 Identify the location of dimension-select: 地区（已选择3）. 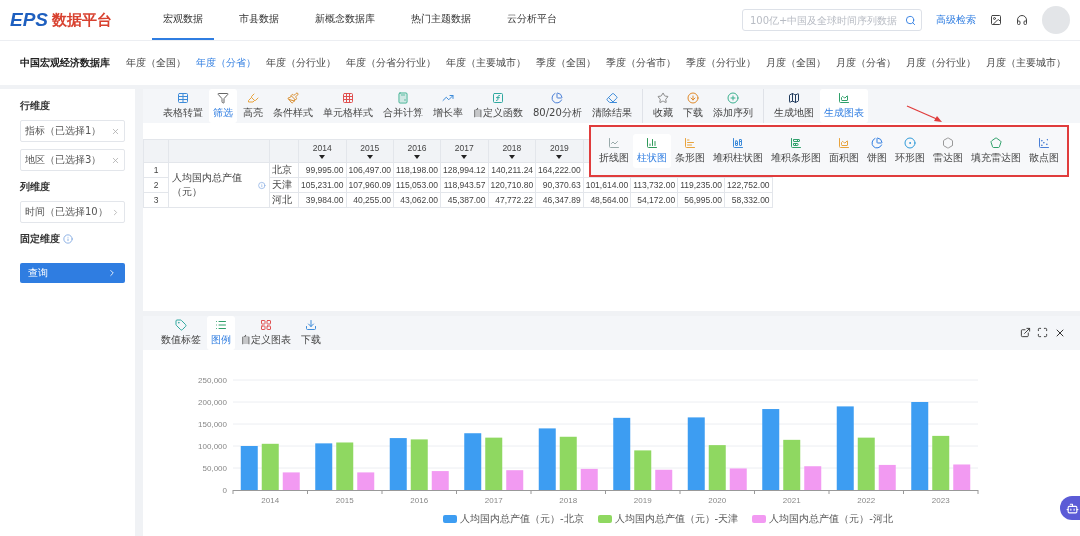
(72, 160).